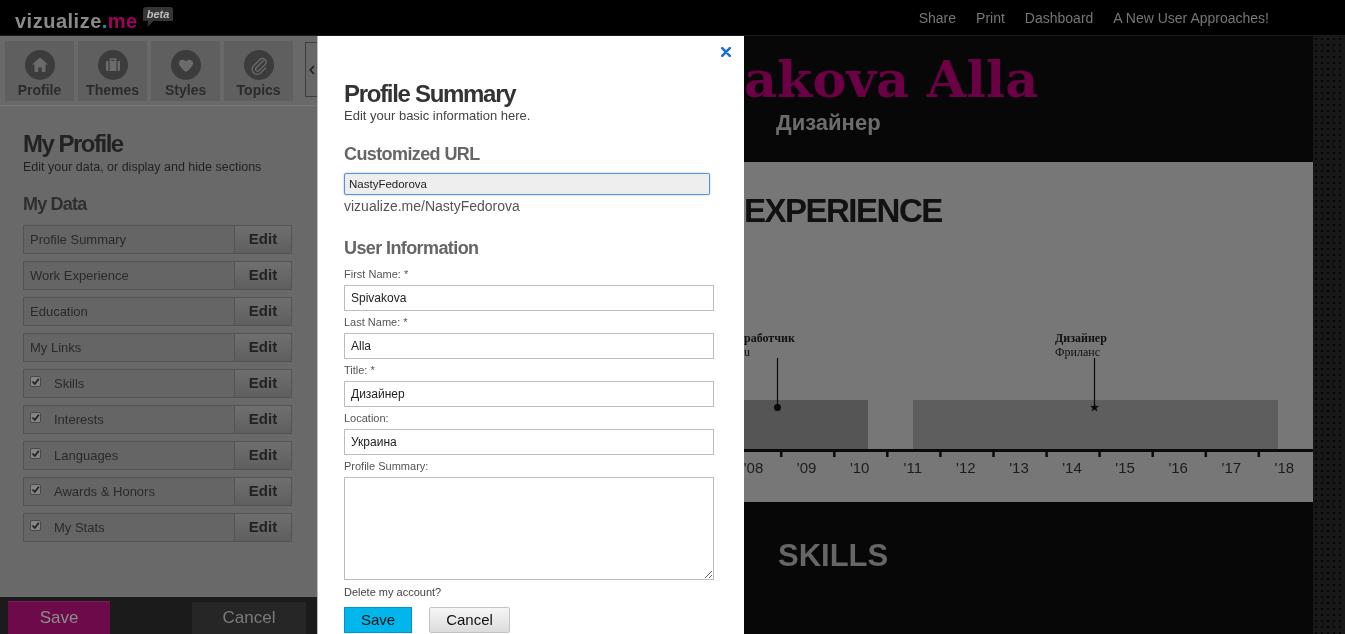 The image size is (1345, 634). What do you see at coordinates (411, 248) in the screenshot?
I see `section-heading: User Information` at bounding box center [411, 248].